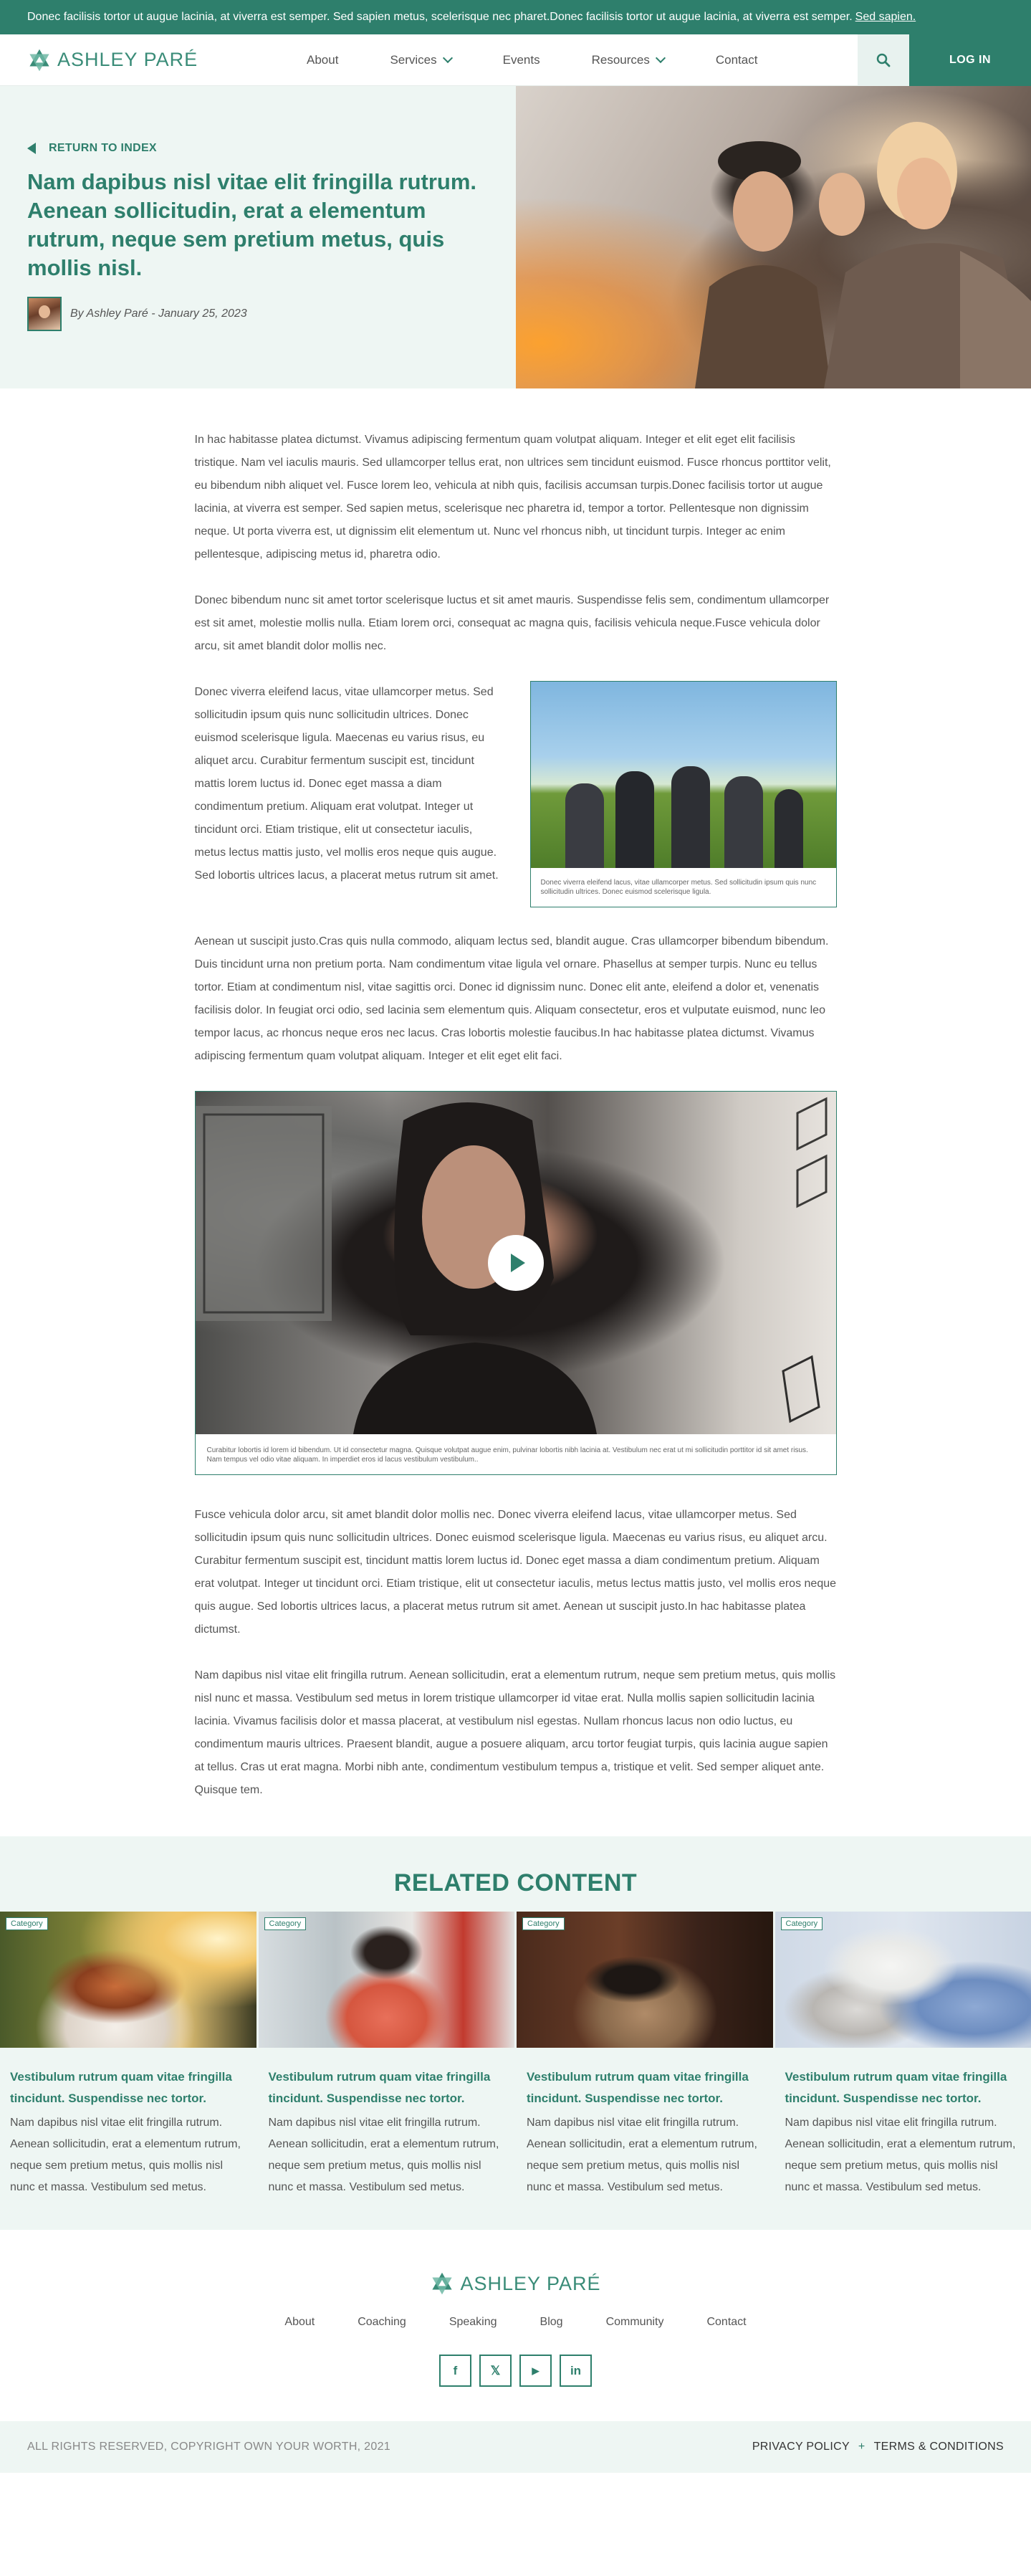 The width and height of the screenshot is (1031, 2576). Describe the element at coordinates (159, 313) in the screenshot. I see `byline-text: By Ashley Paré - January 25, 2023` at that location.